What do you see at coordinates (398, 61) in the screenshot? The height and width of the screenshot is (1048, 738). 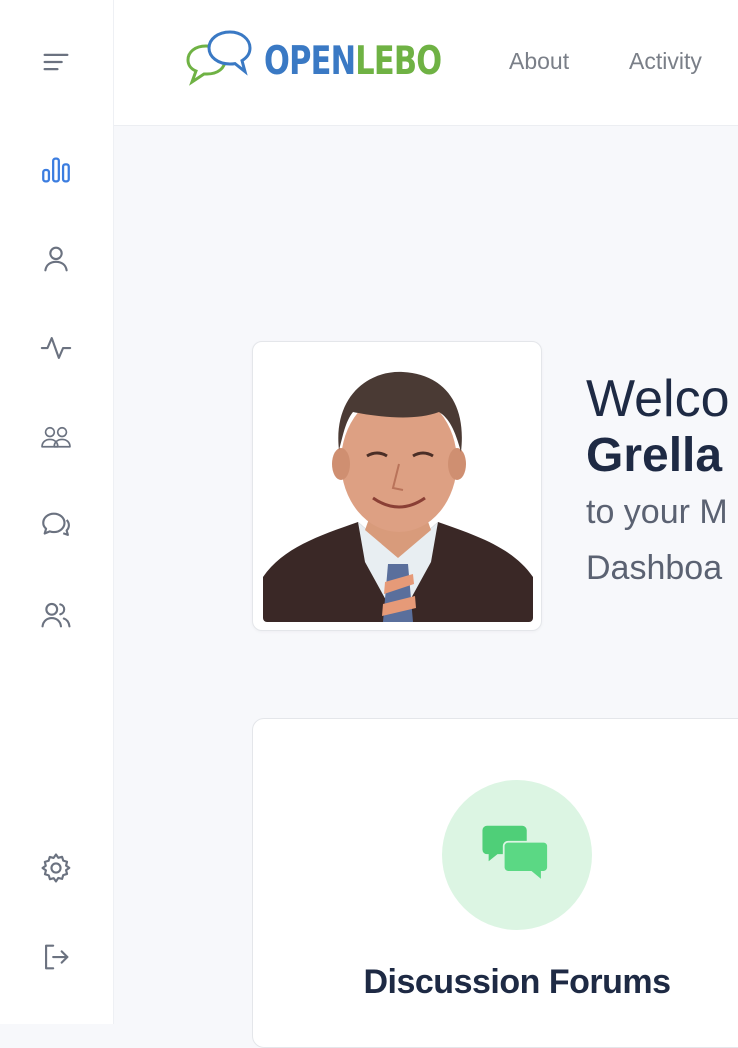 I see `brand-wordmark-lebo: LEBO` at bounding box center [398, 61].